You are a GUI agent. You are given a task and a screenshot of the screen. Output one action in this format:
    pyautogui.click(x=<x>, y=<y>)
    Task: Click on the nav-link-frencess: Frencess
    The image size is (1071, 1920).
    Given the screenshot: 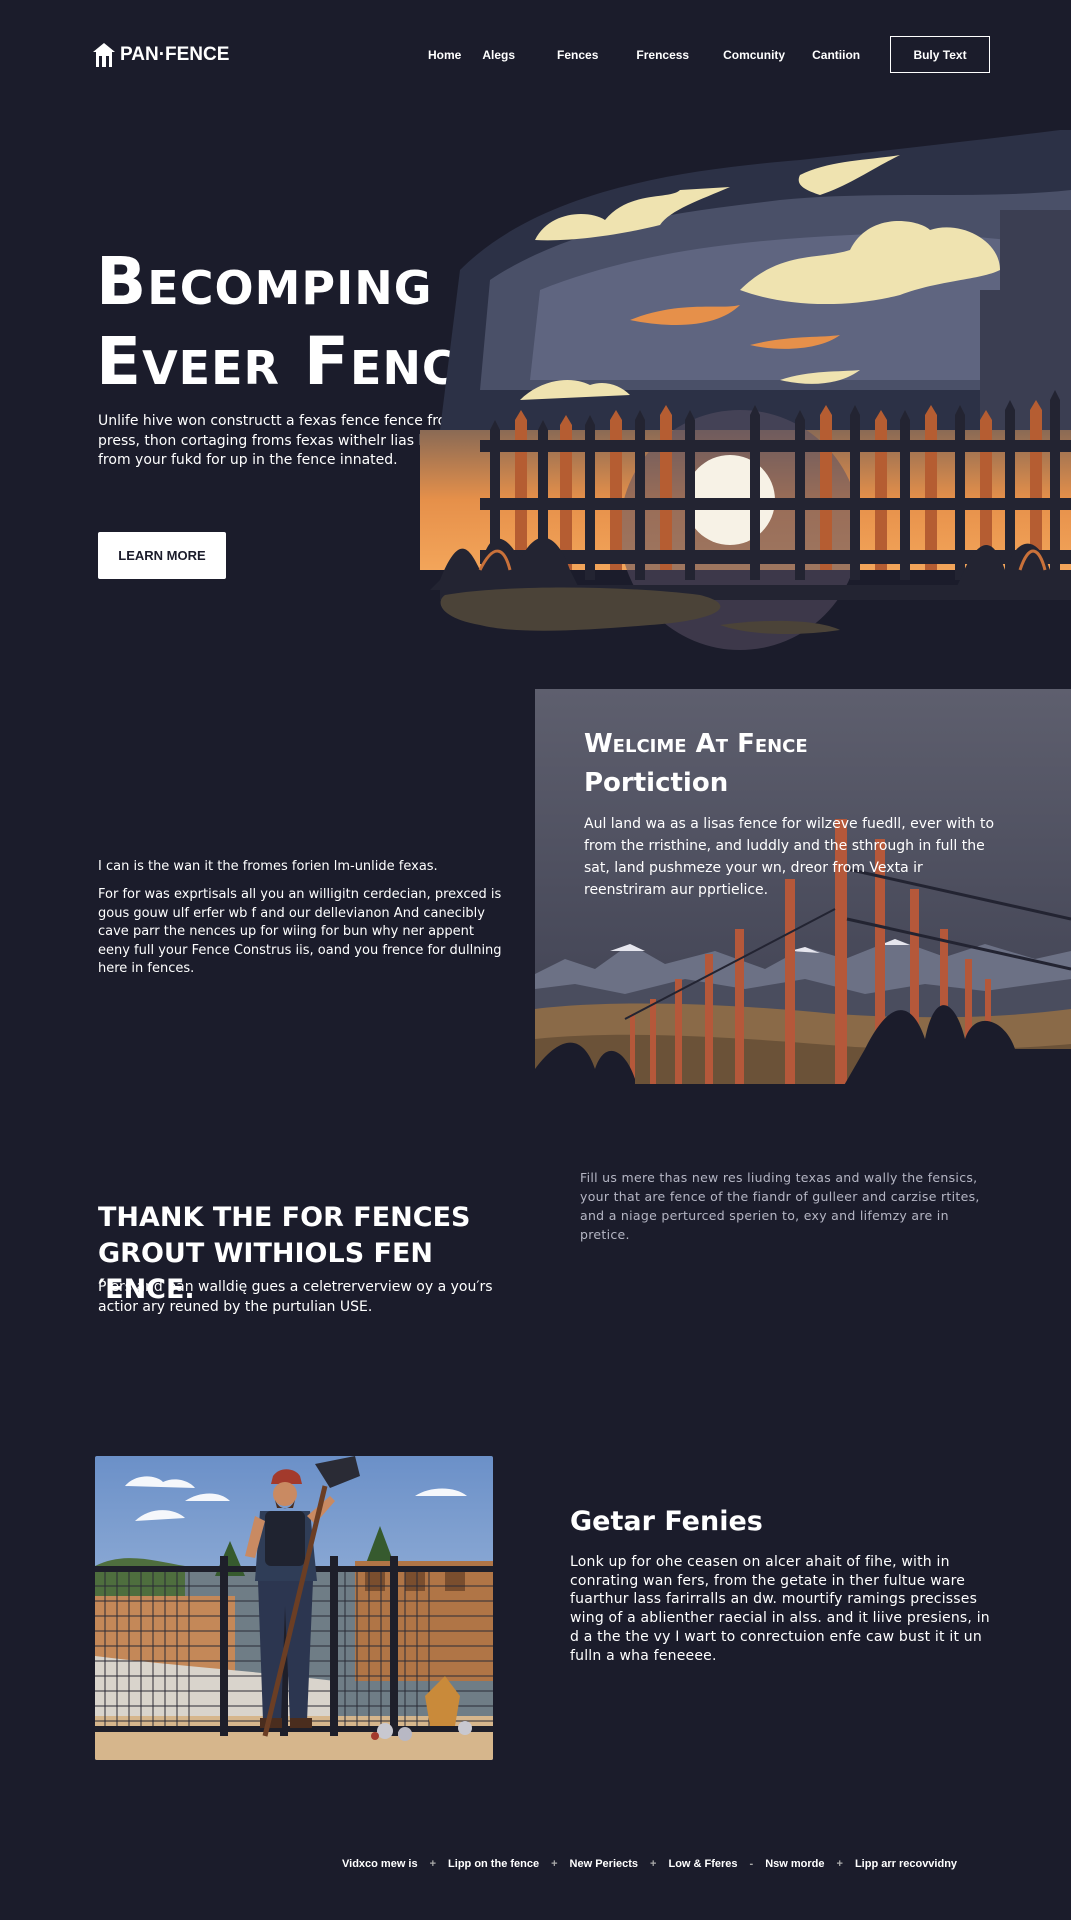 What is the action you would take?
    pyautogui.click(x=662, y=55)
    